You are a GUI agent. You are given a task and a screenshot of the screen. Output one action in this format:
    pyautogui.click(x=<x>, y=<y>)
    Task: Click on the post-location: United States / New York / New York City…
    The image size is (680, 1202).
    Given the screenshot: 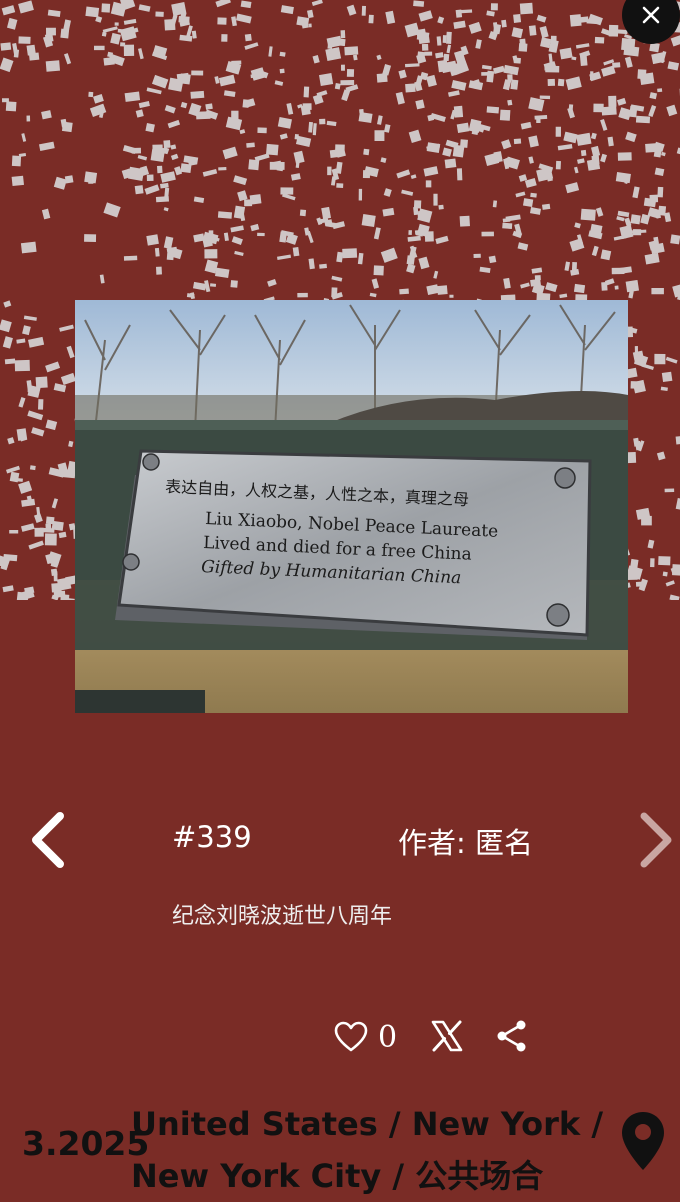 What is the action you would take?
    pyautogui.click(x=367, y=1150)
    